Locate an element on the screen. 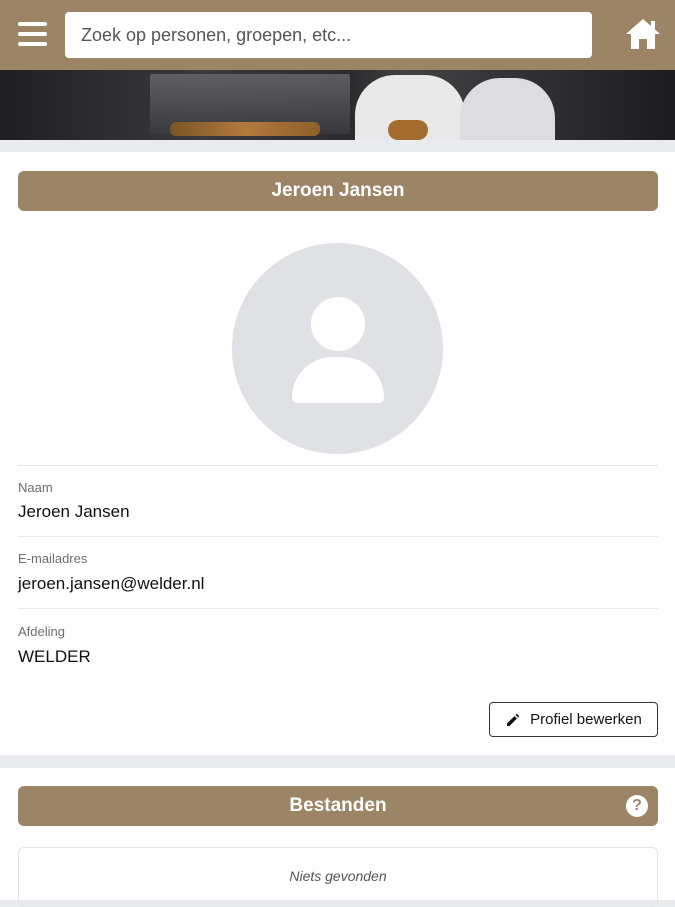 This screenshot has width=675, height=907. email-label: E-mailadres is located at coordinates (53, 558).